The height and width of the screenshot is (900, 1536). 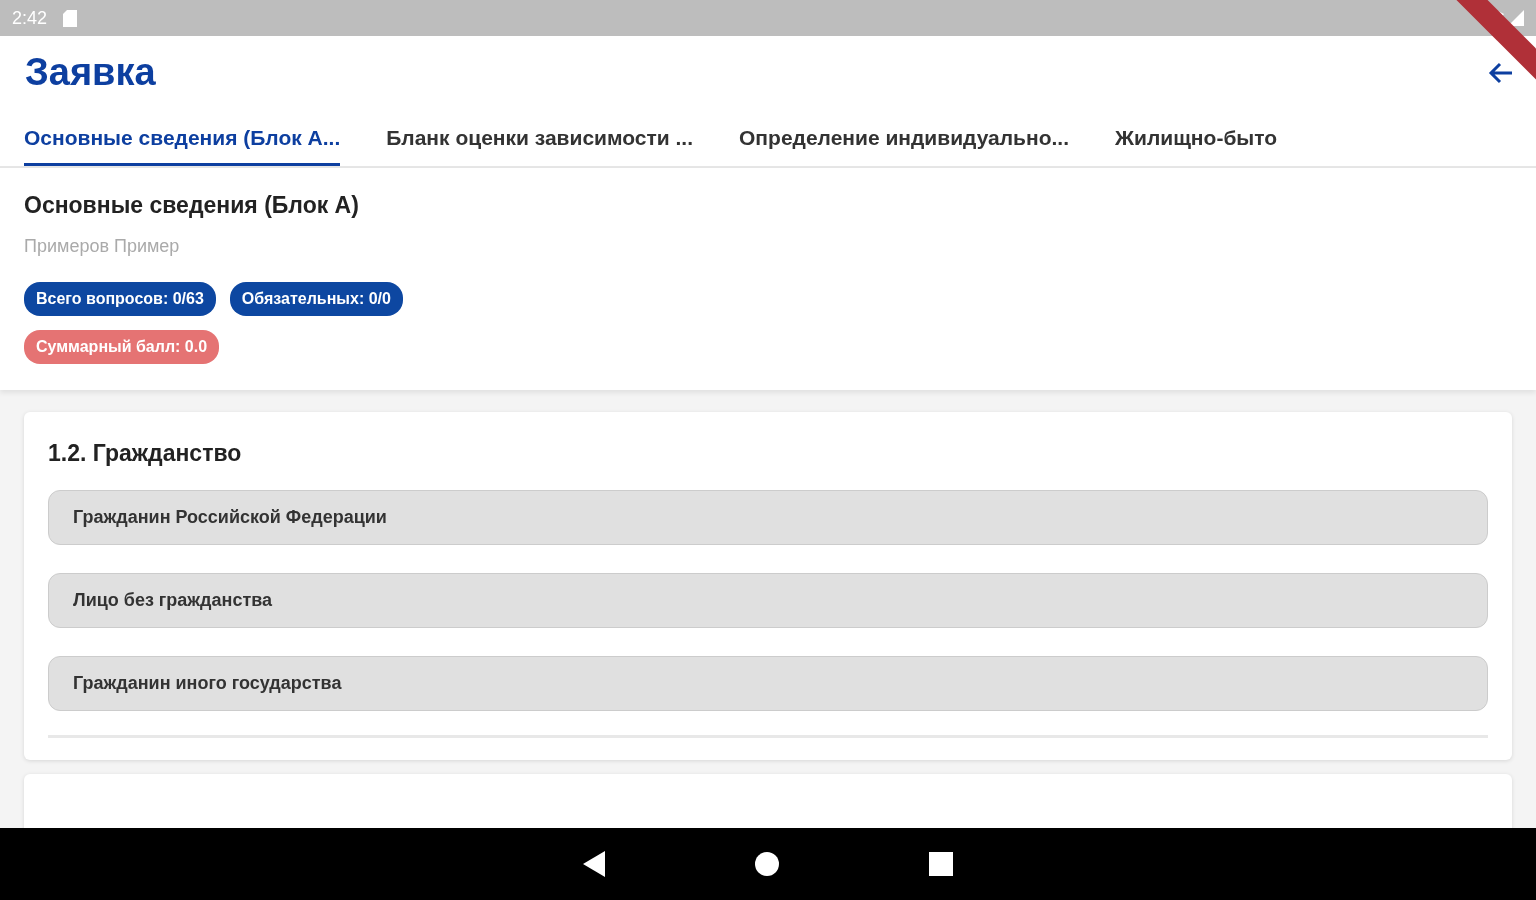 I want to click on answer-option: Гражданин иного государства, so click(x=768, y=684).